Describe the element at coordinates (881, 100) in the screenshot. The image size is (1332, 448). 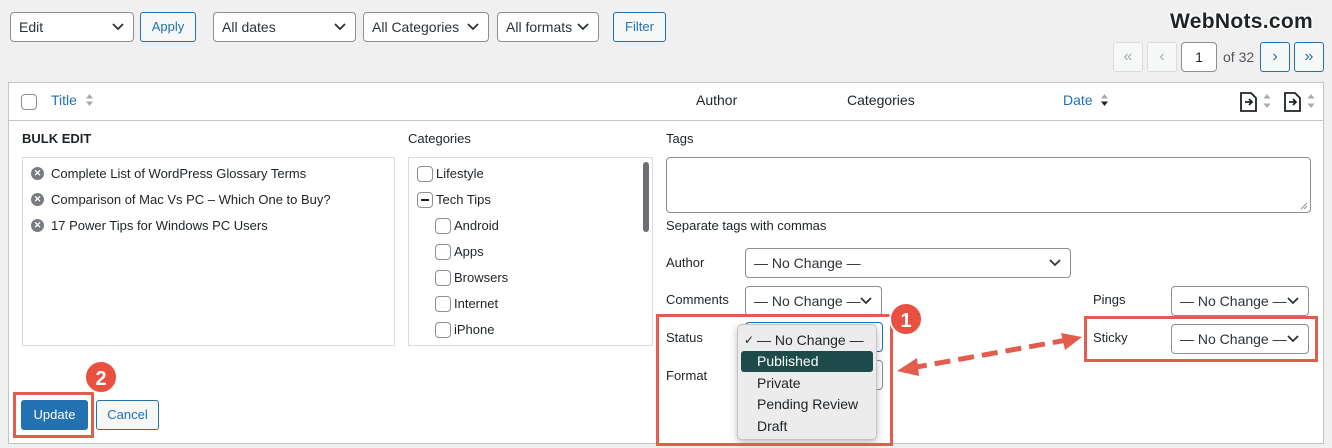
I see `column-categories: Categories` at that location.